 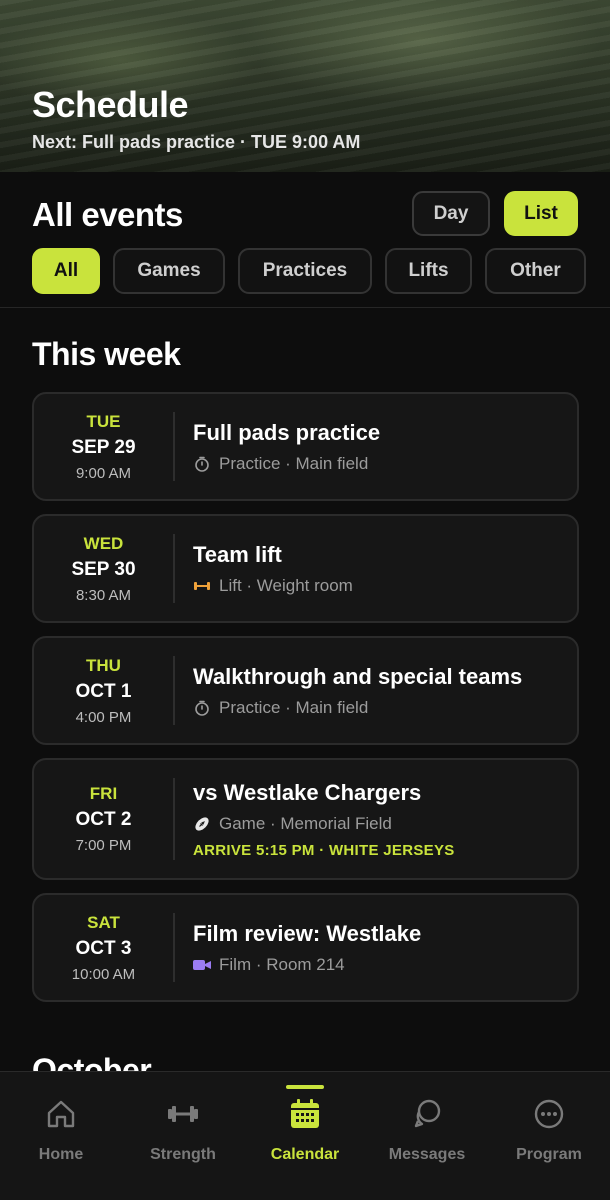 I want to click on event-meta-text: Lift · Weight room, so click(x=286, y=585).